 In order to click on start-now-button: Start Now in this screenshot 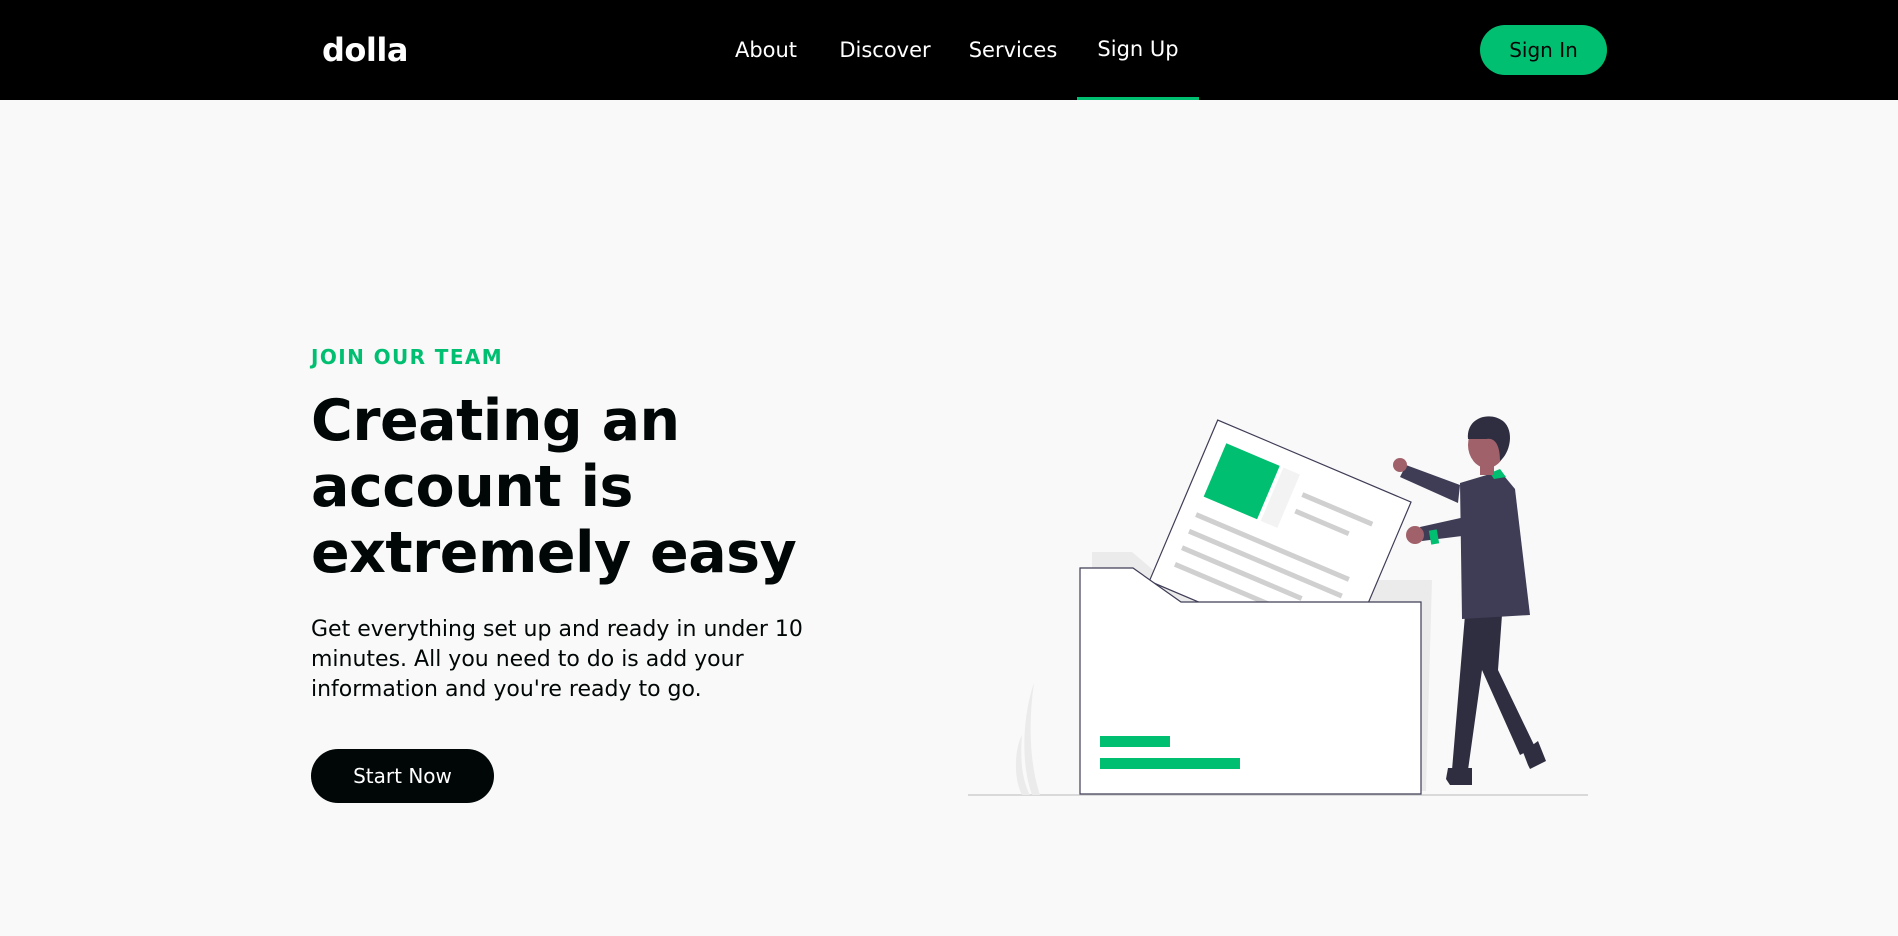, I will do `click(402, 776)`.